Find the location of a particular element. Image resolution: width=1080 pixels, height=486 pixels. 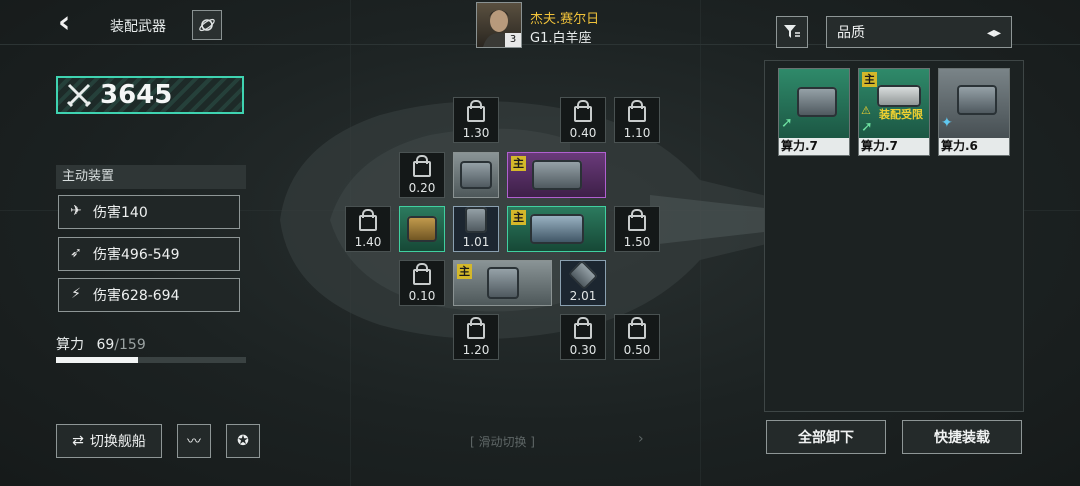

slot-value: 2.01 is located at coordinates (583, 296).